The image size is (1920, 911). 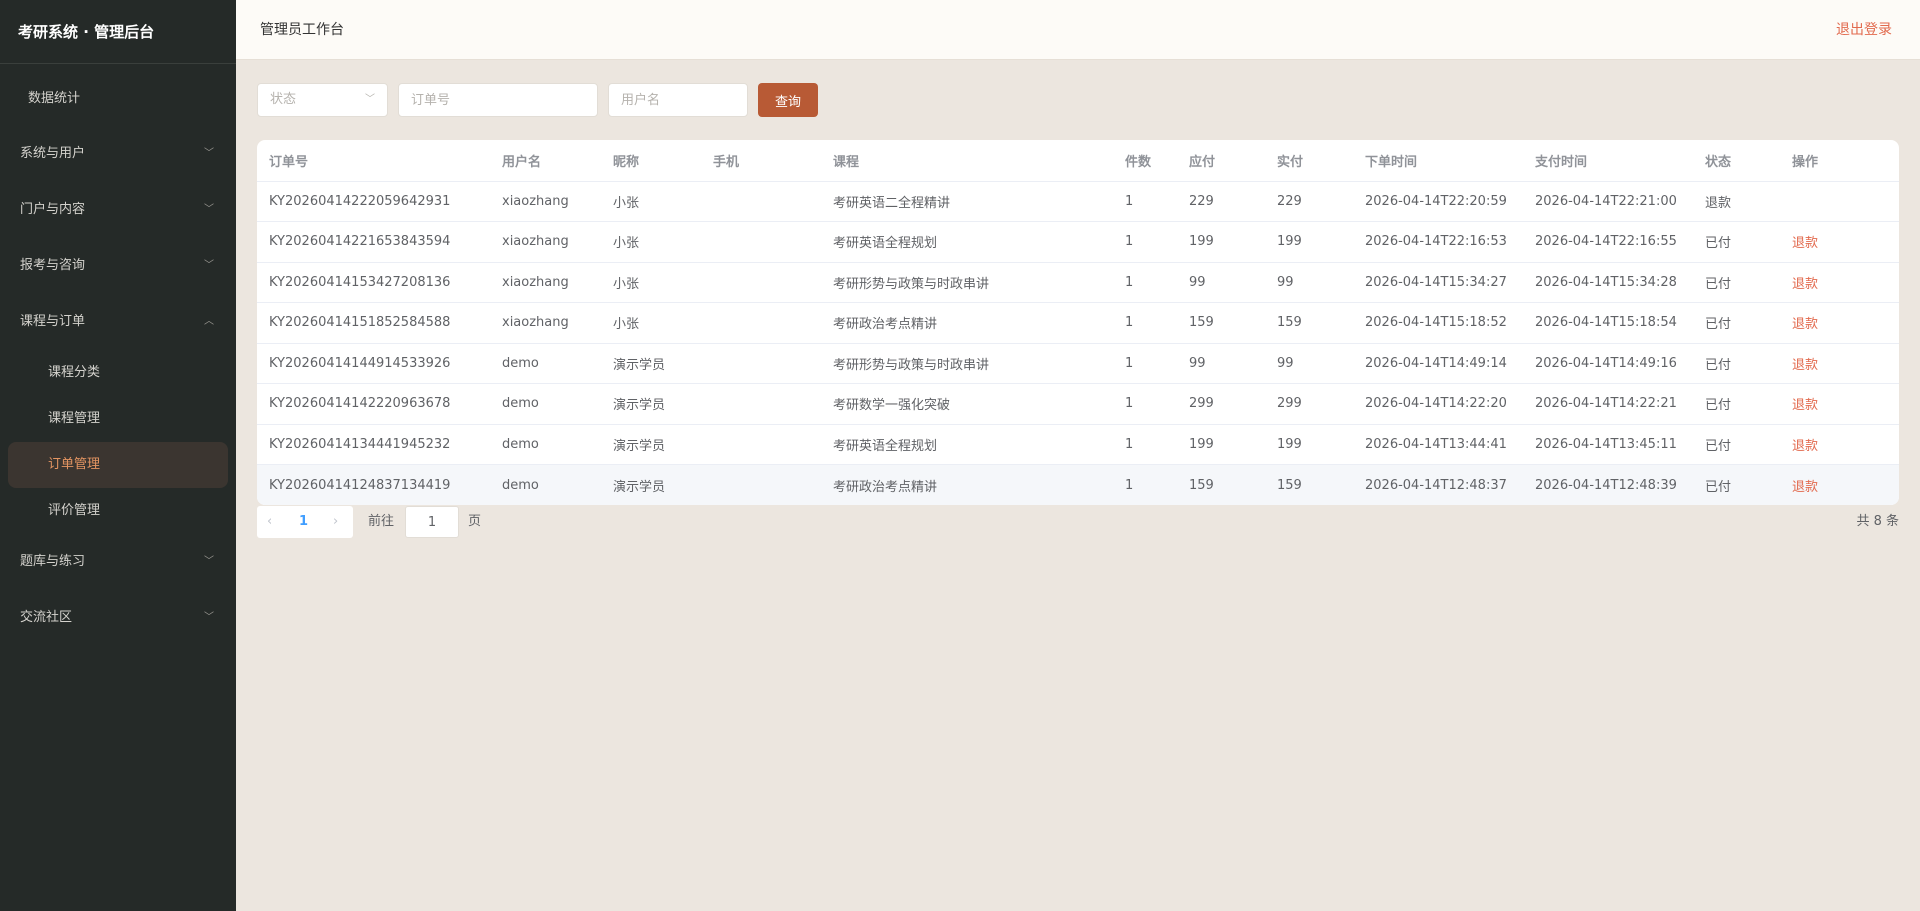 I want to click on next-page-icon: ›, so click(x=335, y=522).